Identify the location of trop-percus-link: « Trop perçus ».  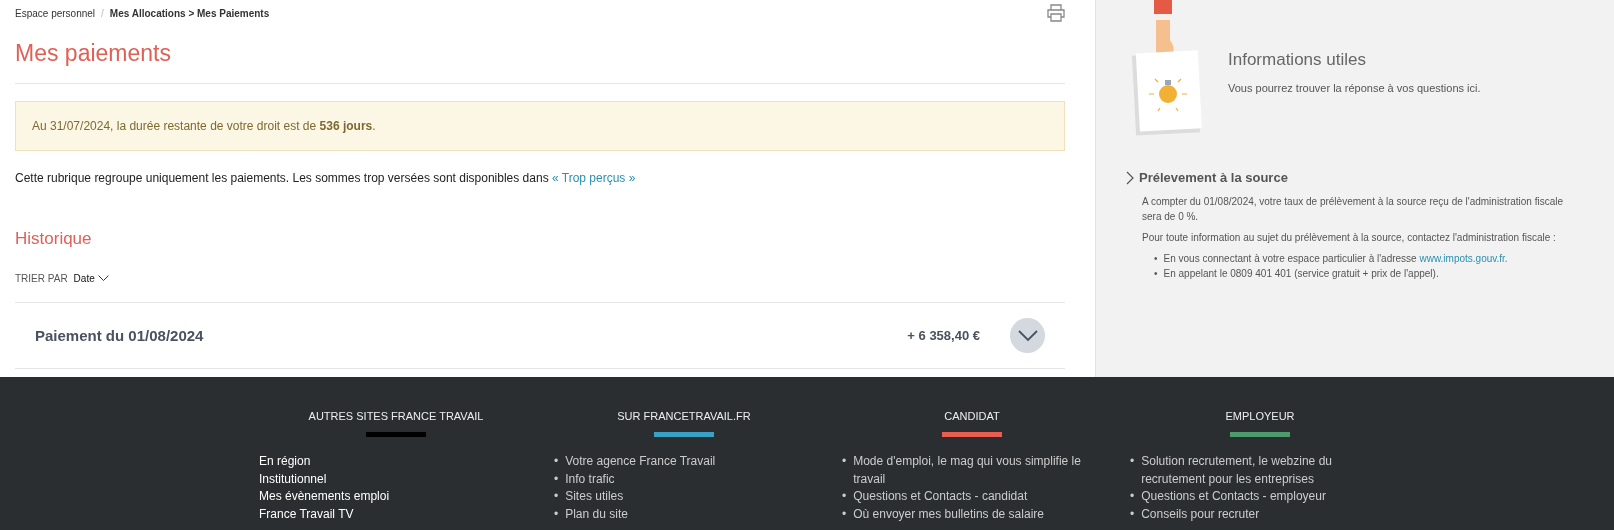
(594, 178).